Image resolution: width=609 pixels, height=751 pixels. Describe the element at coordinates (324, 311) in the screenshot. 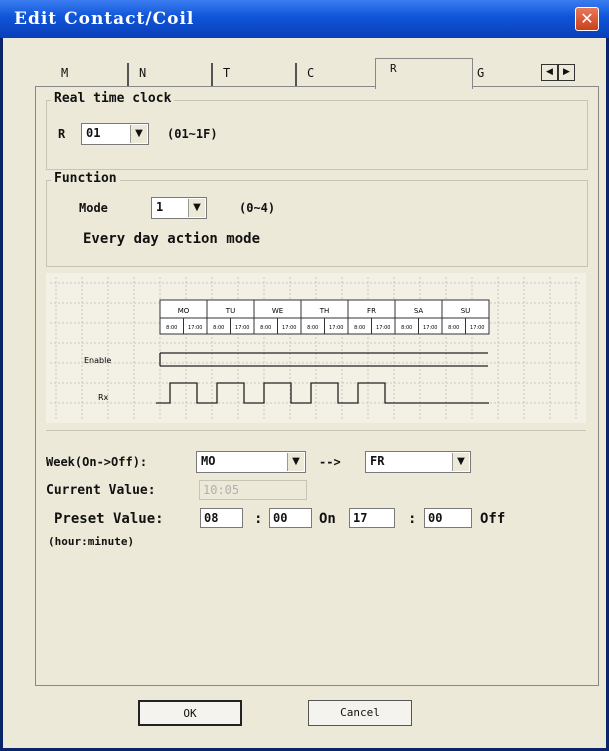

I see `day-label: TH` at that location.